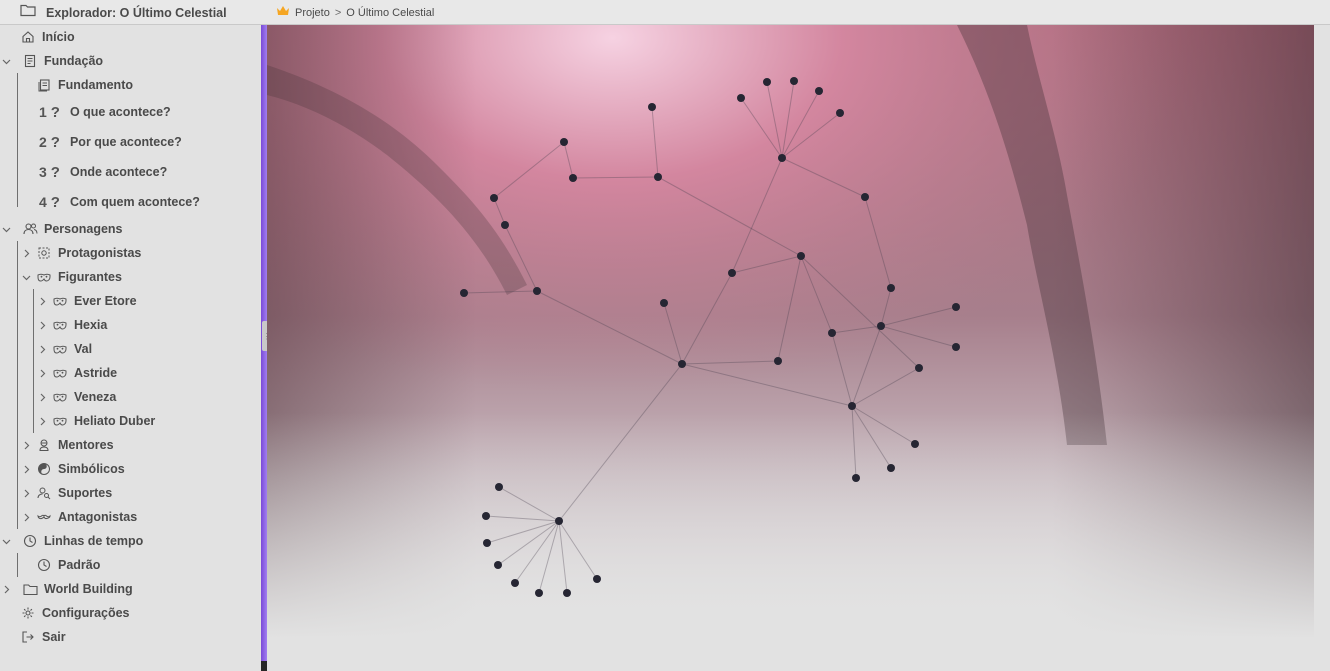 The height and width of the screenshot is (671, 1330). I want to click on window-title: Explorador: O Último Celestial, so click(136, 12).